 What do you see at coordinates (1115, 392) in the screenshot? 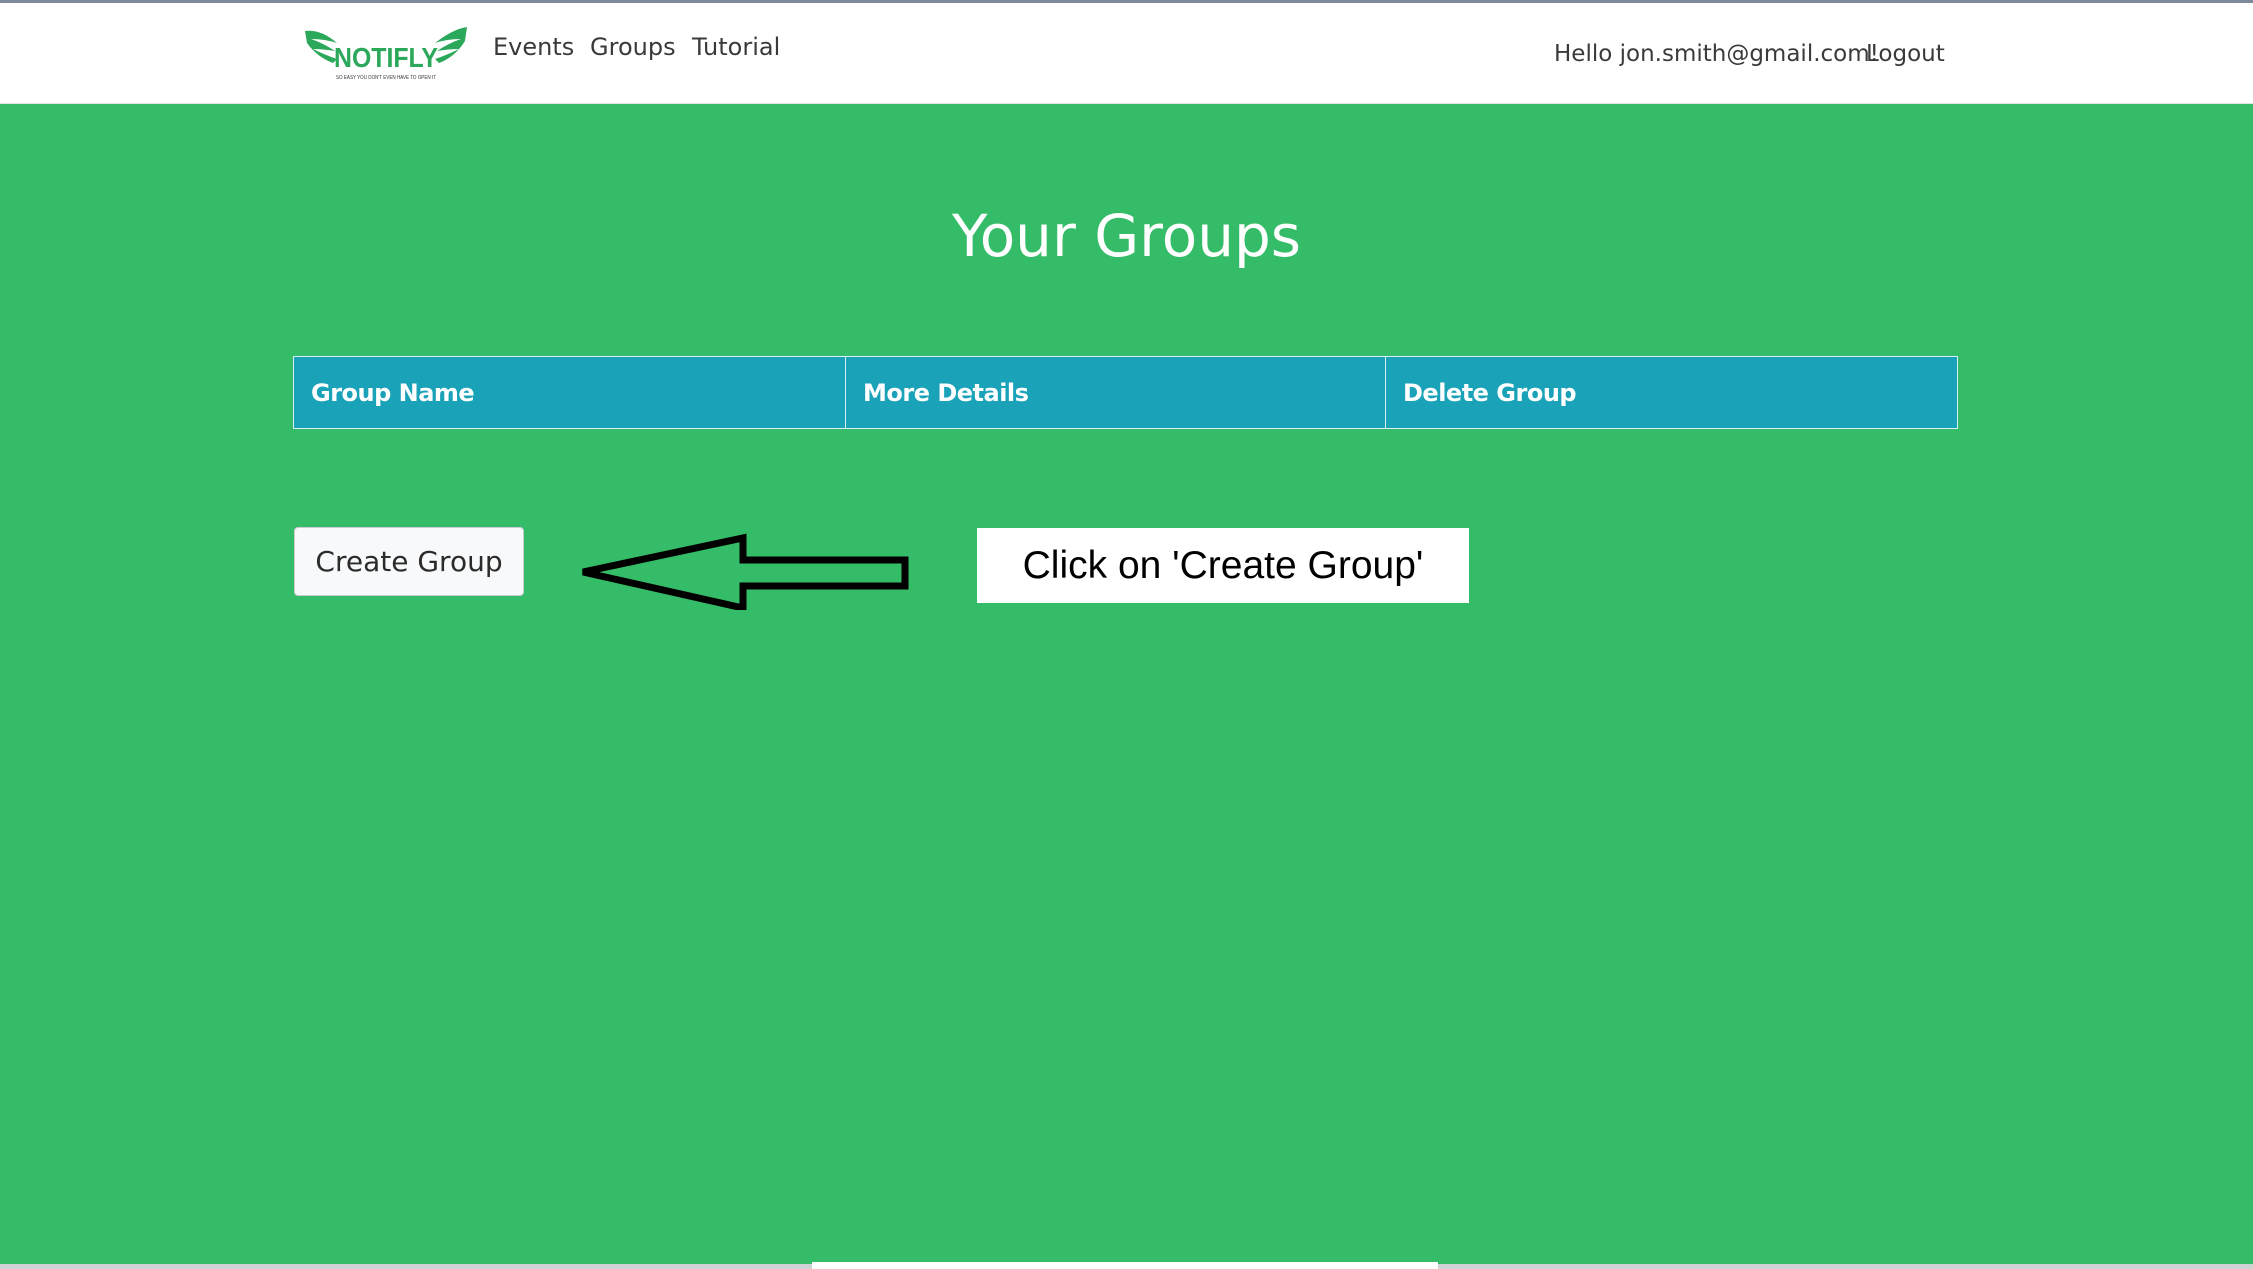
I see `column-header-more-details: More Details` at bounding box center [1115, 392].